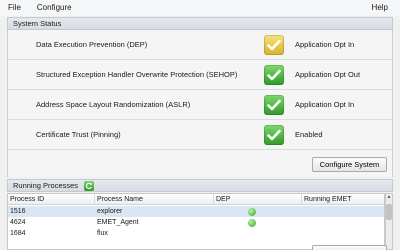 This screenshot has width=400, height=250. I want to click on refresh-icon, so click(89, 185).